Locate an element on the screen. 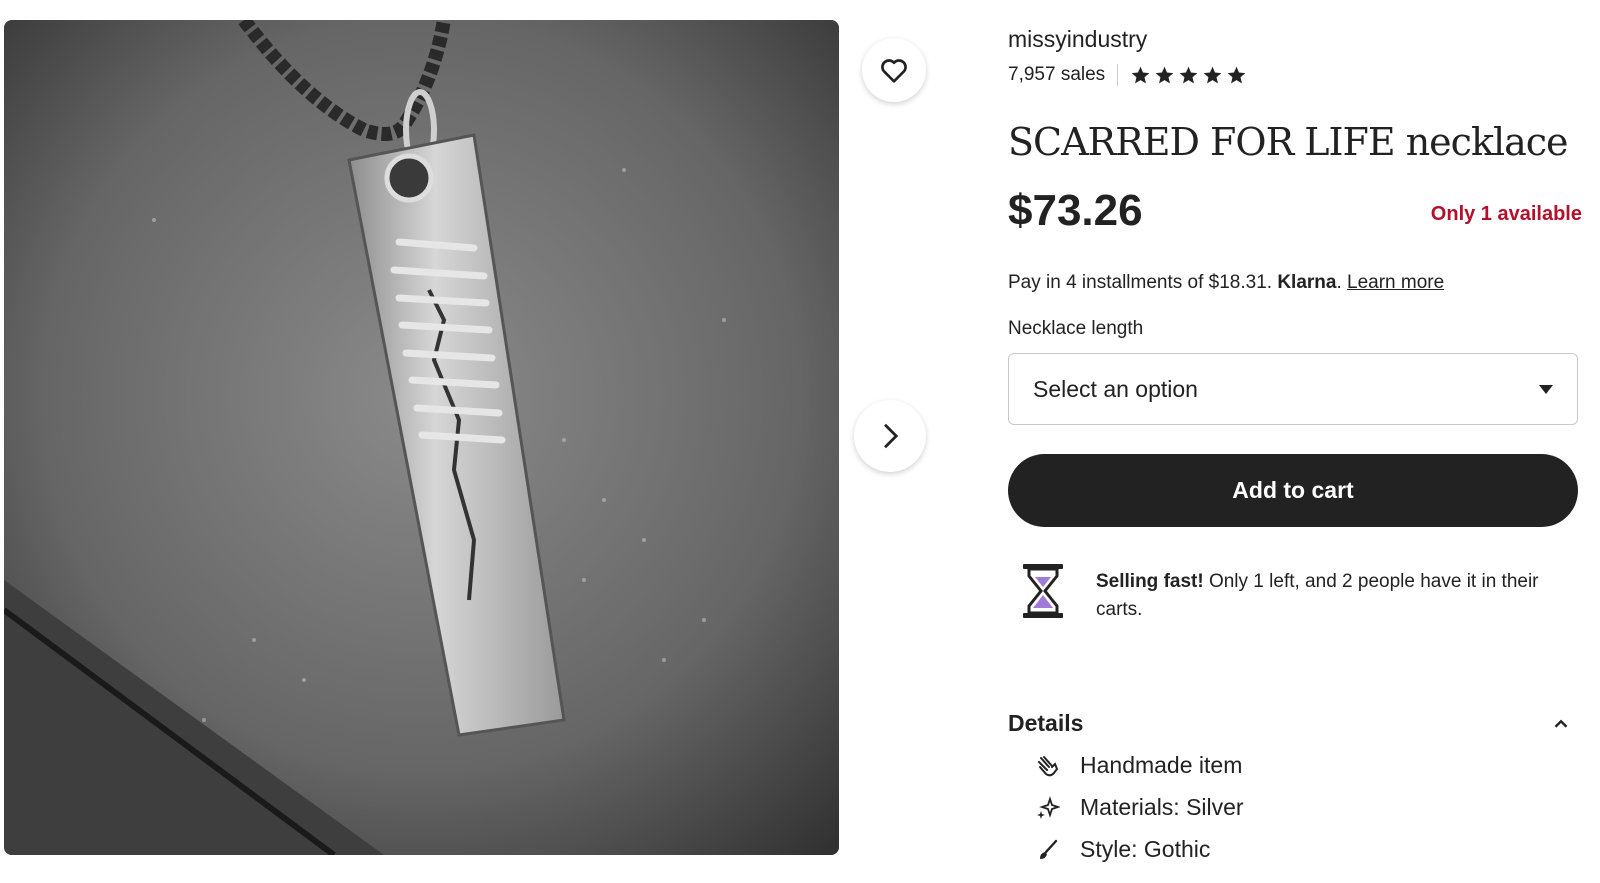 Image resolution: width=1600 pixels, height=883 pixels. select-value: Select an option is located at coordinates (1115, 388).